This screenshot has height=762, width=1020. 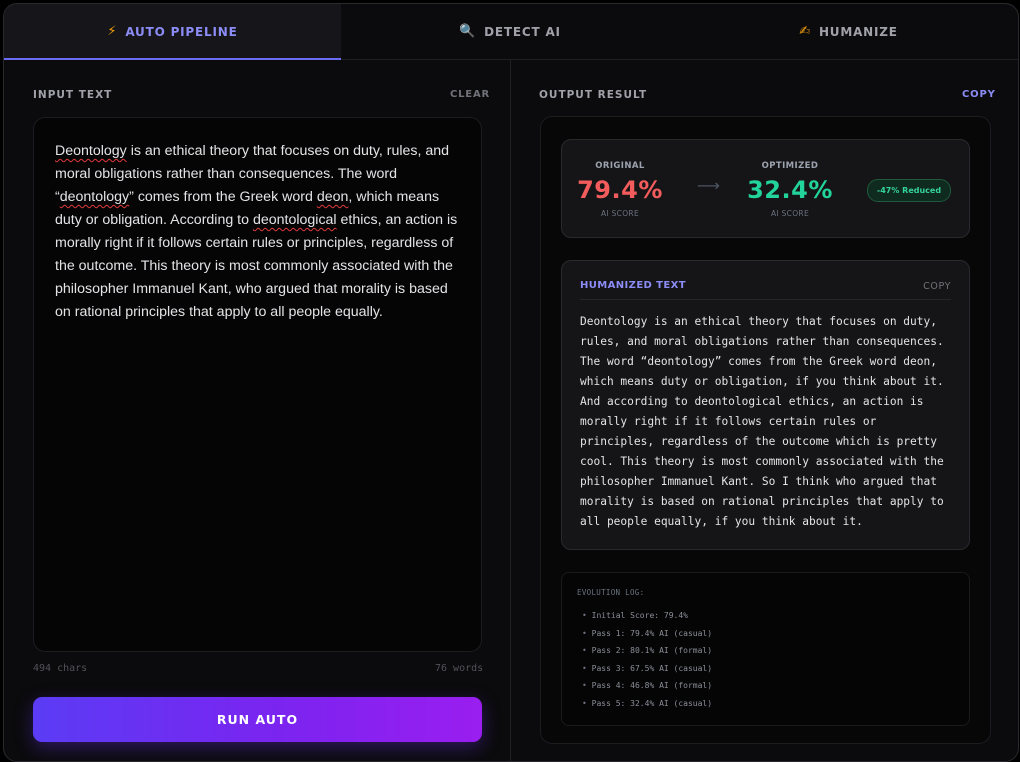 I want to click on original-score: 79.4%, so click(x=620, y=190).